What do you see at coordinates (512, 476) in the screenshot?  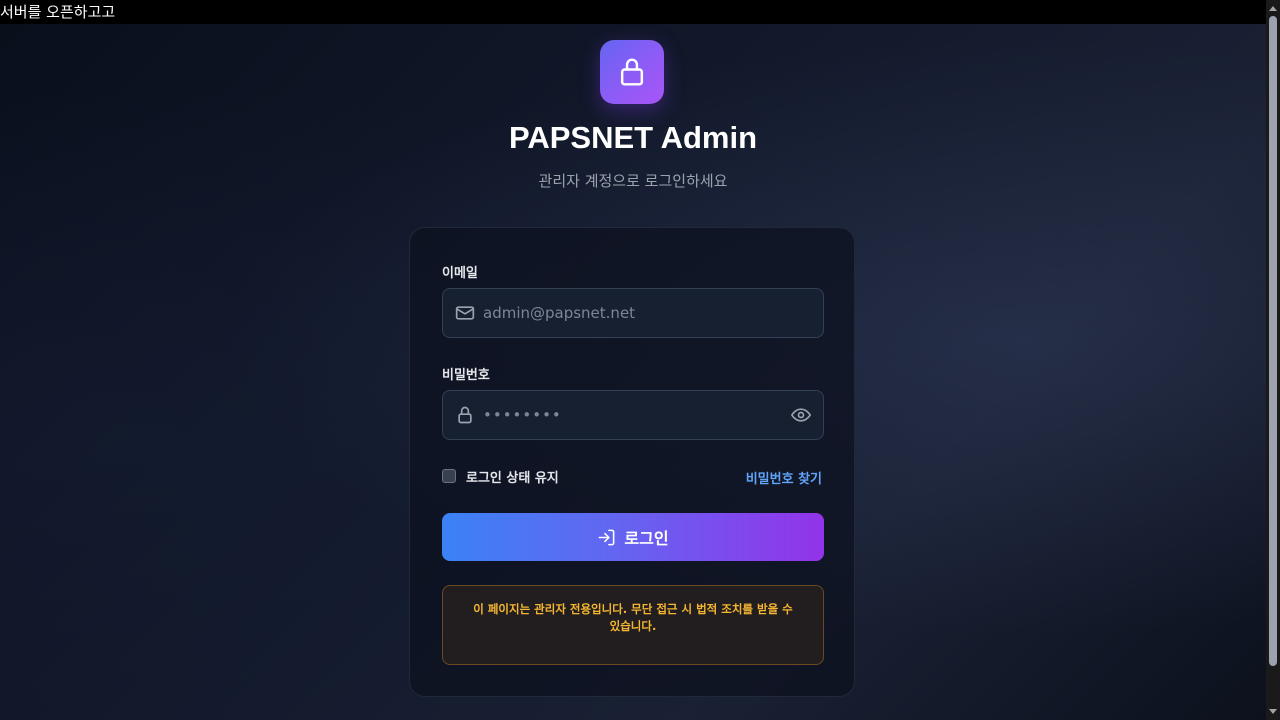 I see `remember-me-label: 로그인 상태 유지` at bounding box center [512, 476].